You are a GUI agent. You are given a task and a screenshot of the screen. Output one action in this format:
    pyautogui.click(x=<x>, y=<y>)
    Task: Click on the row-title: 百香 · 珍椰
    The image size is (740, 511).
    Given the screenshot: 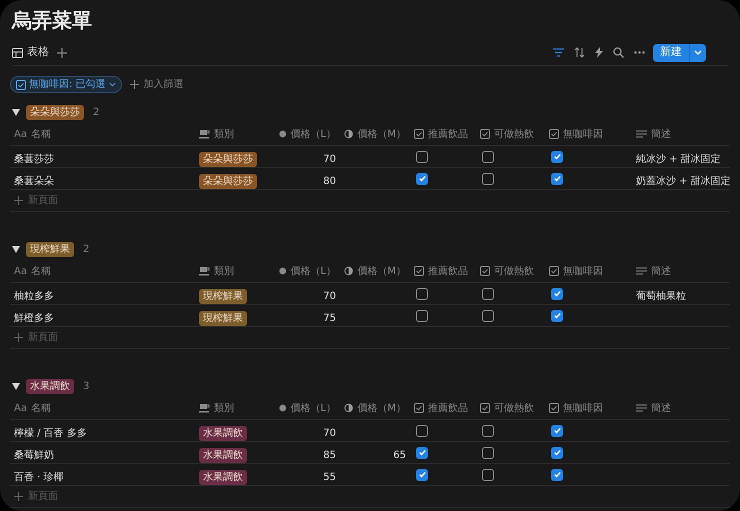 What is the action you would take?
    pyautogui.click(x=39, y=477)
    